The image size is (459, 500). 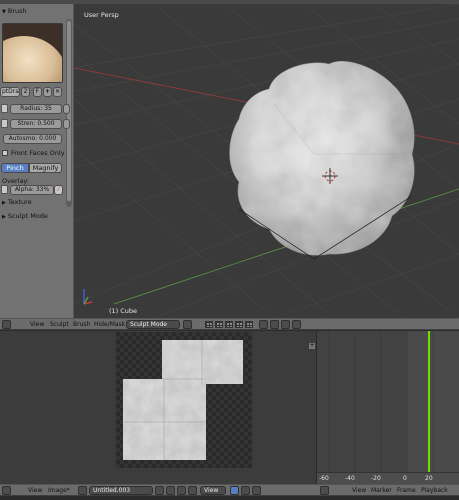 What do you see at coordinates (58, 190) in the screenshot?
I see `brush-color-picker-icon: ⁄` at bounding box center [58, 190].